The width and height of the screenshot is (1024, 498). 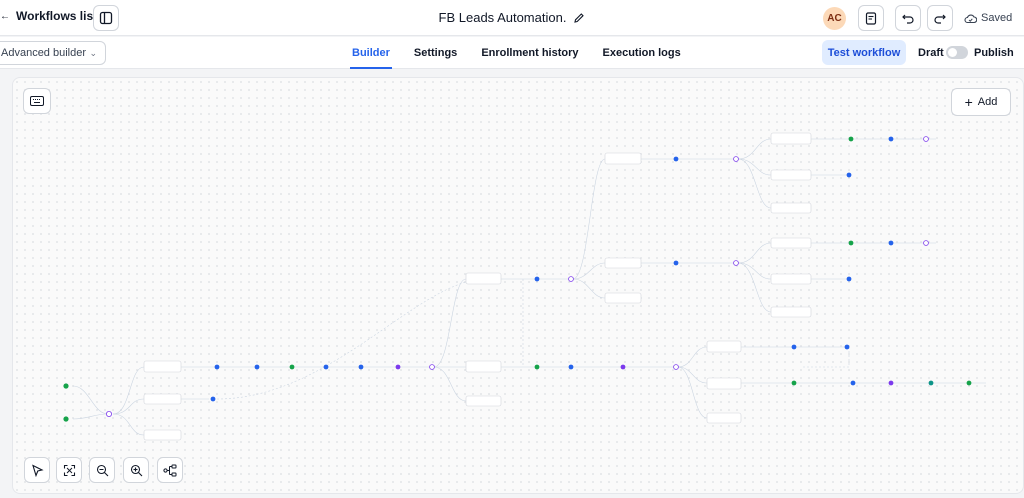 I want to click on keyboard-icon, so click(x=37, y=101).